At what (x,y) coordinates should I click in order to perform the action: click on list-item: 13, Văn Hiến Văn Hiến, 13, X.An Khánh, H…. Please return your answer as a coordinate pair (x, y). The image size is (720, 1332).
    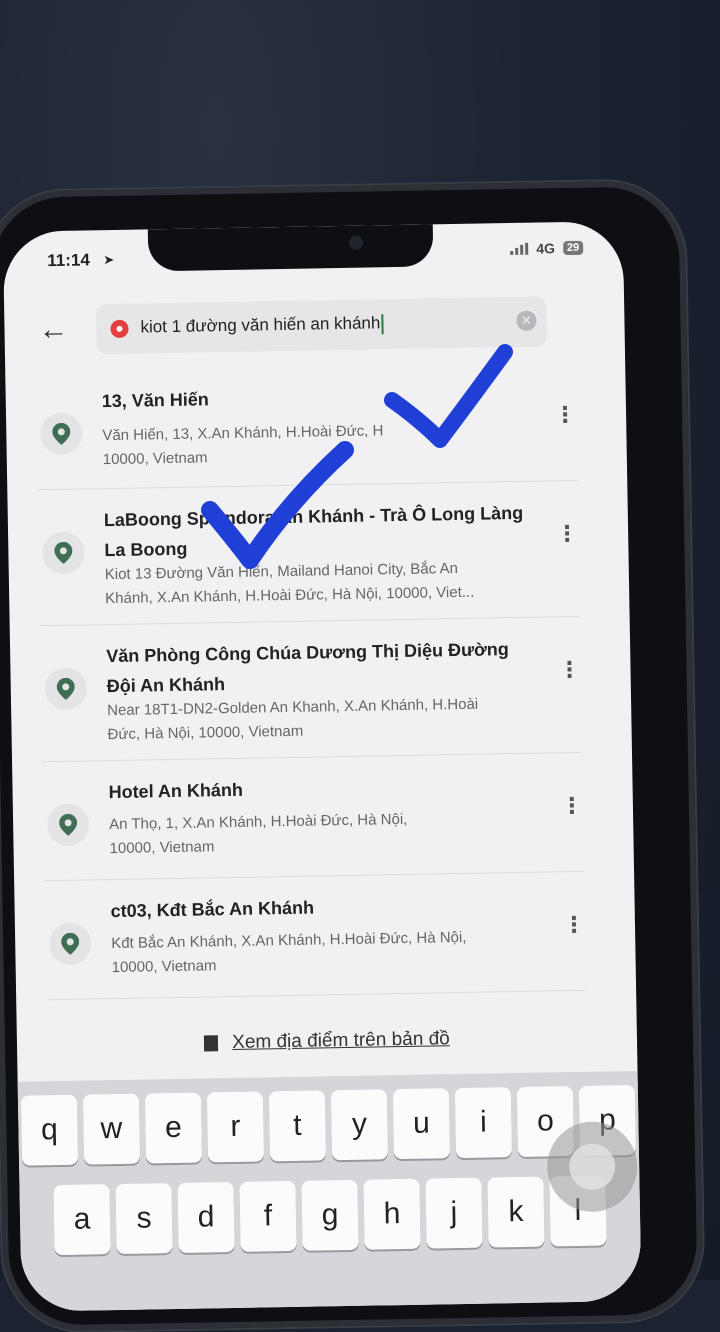
    Looking at the image, I should click on (306, 426).